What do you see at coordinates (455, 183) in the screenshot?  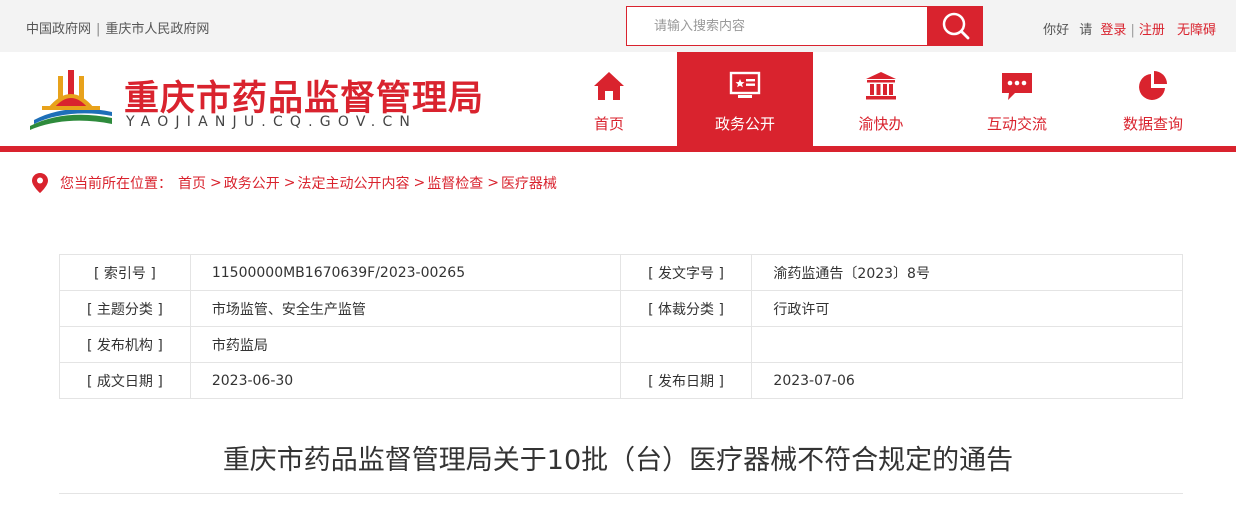 I see `breadcrumb-supervision-inspection: 监督检查` at bounding box center [455, 183].